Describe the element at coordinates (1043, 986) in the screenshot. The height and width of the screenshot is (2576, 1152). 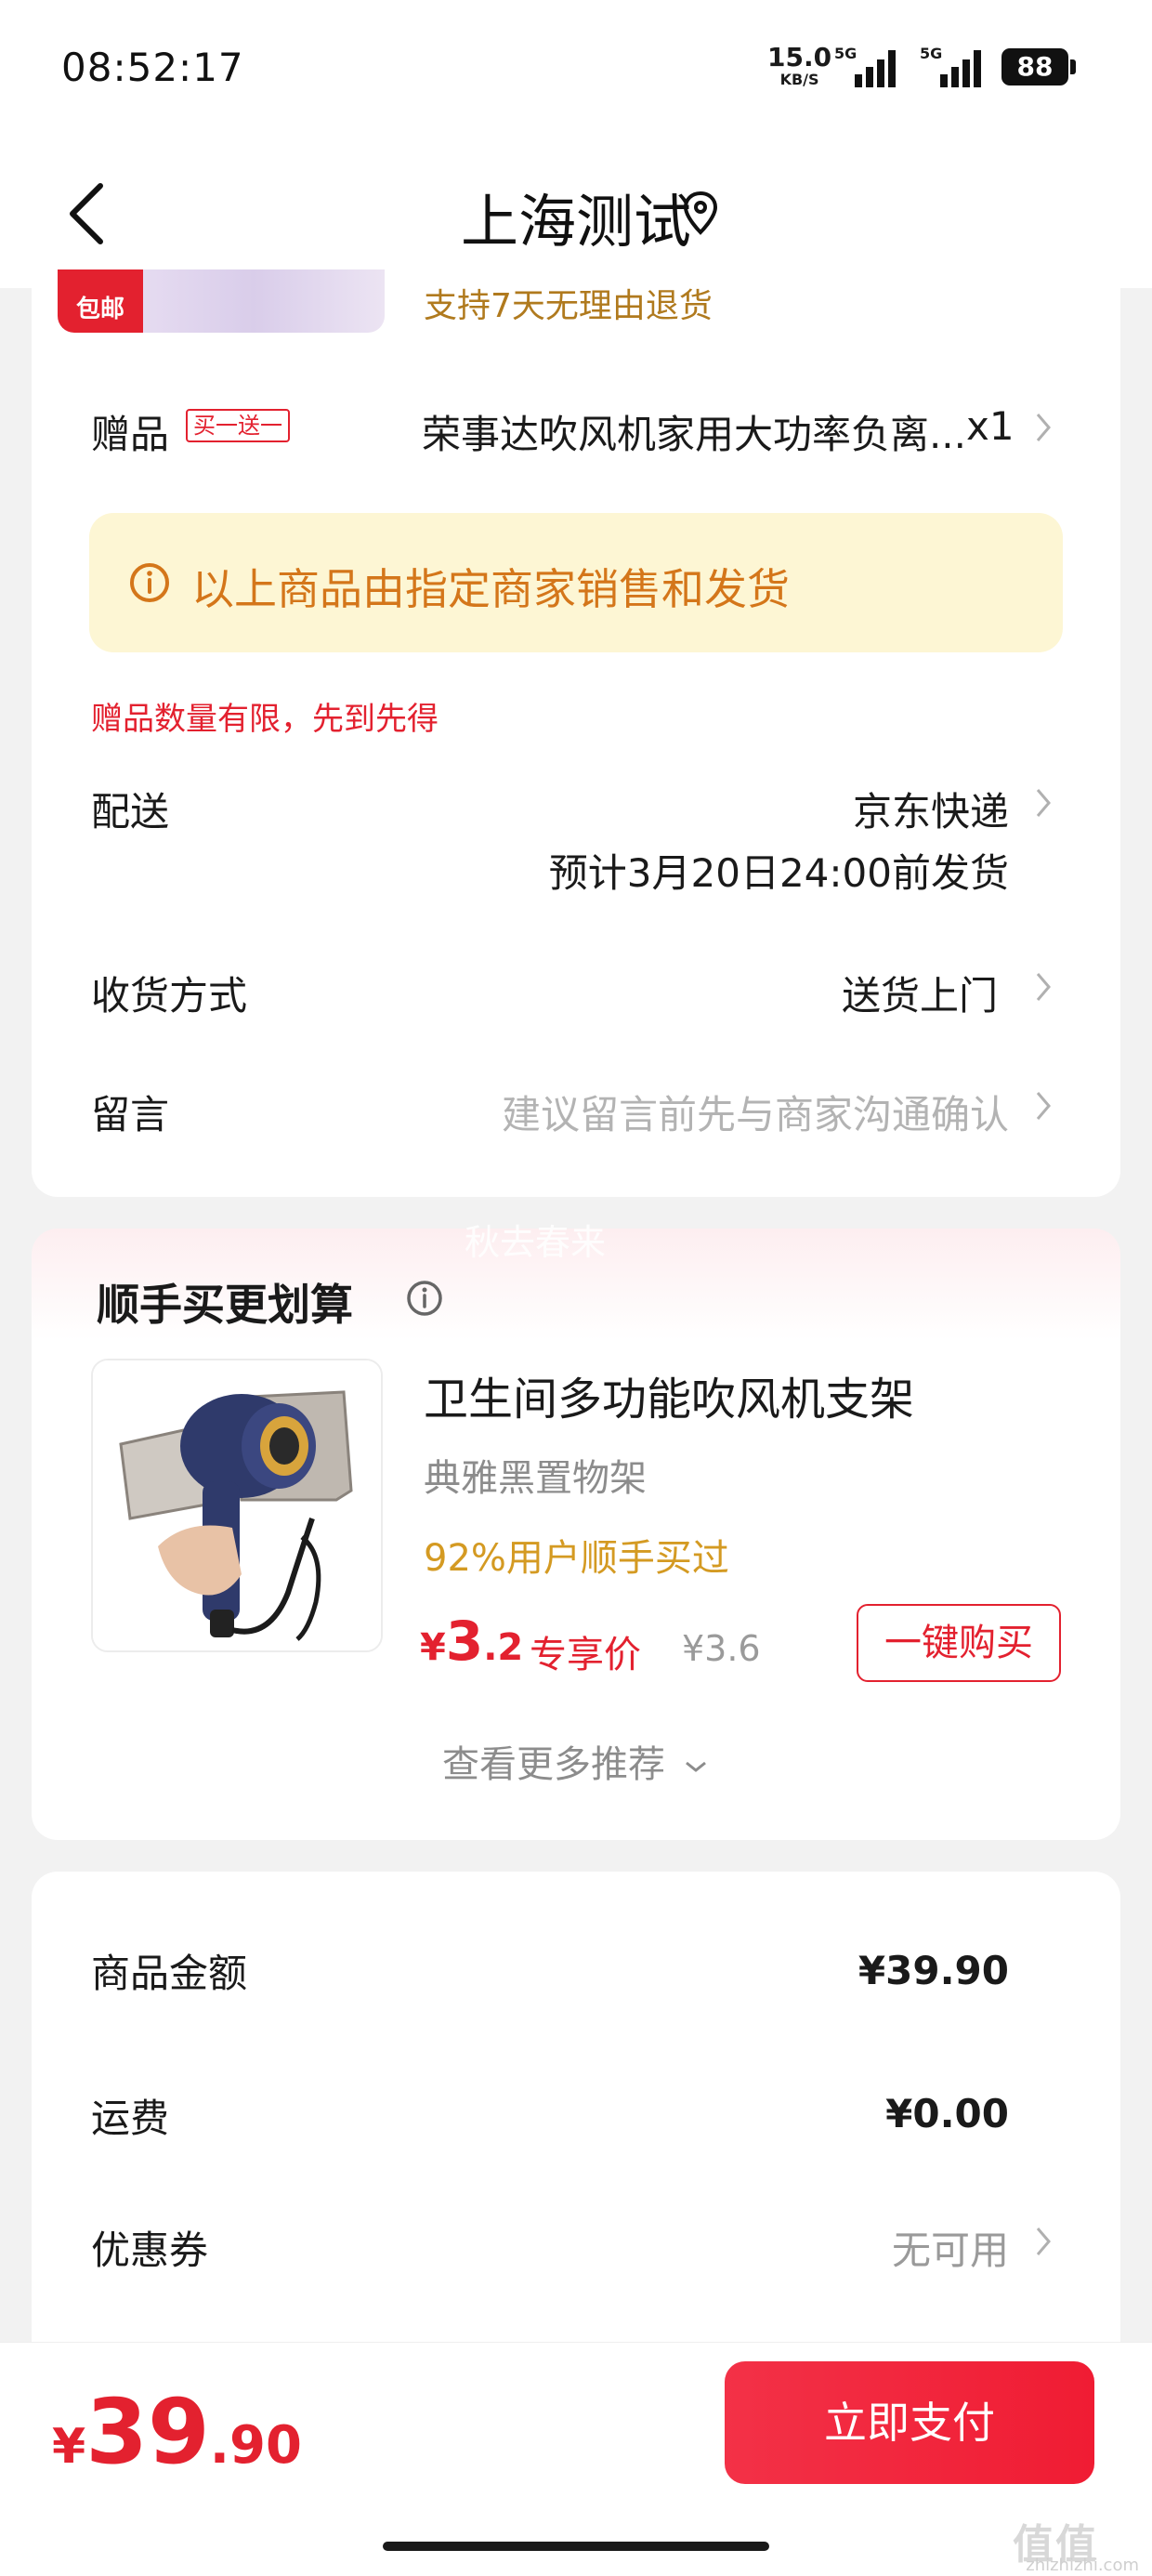
I see `receive-chevron-icon` at that location.